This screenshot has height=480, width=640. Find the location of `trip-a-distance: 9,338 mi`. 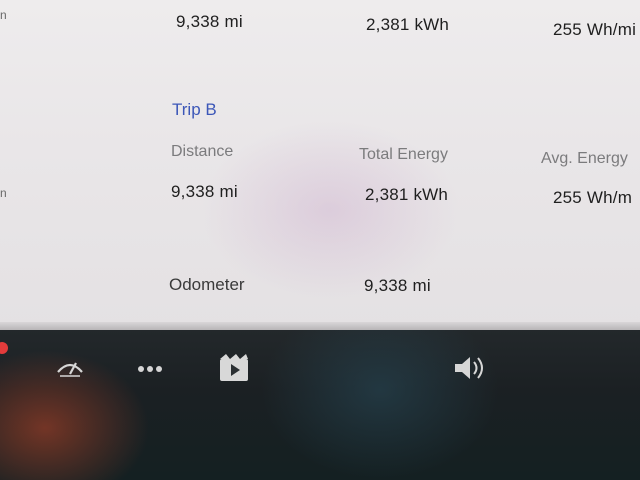

trip-a-distance: 9,338 mi is located at coordinates (209, 21).